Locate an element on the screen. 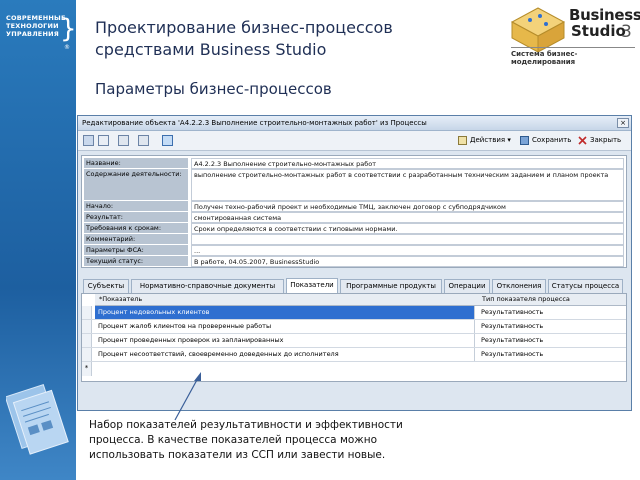  save-label: Сохранить is located at coordinates (552, 140).